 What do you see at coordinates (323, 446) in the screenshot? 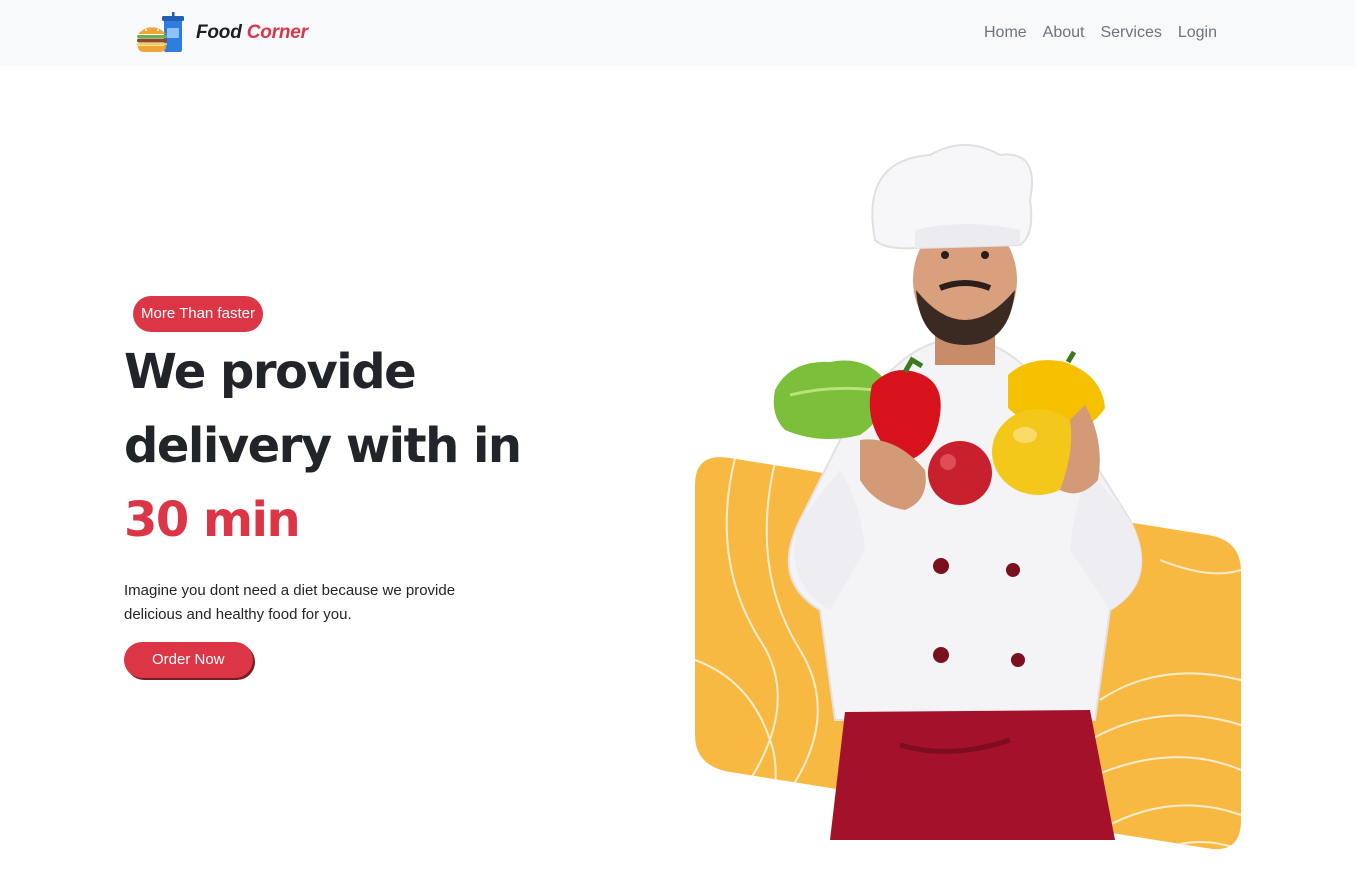
I see `headline-line-2: delivery with in` at bounding box center [323, 446].